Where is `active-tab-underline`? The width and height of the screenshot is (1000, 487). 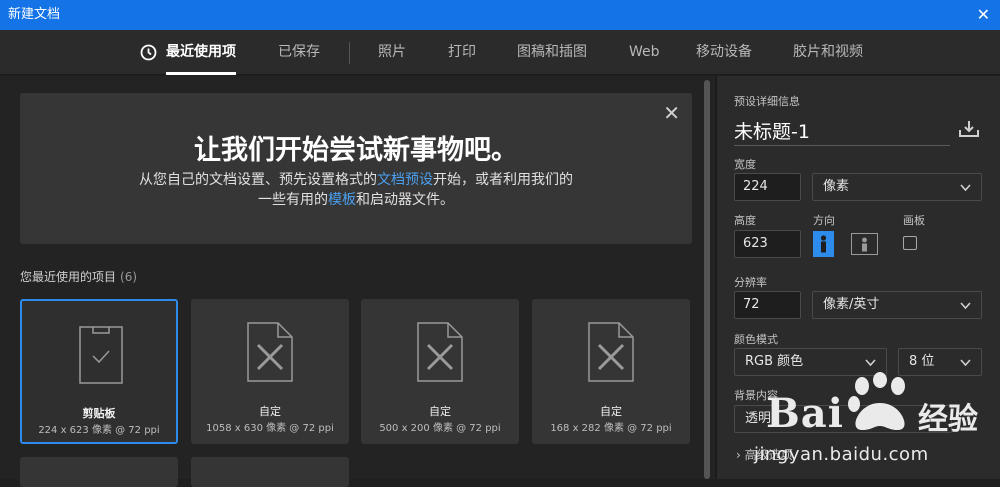
active-tab-underline is located at coordinates (201, 73).